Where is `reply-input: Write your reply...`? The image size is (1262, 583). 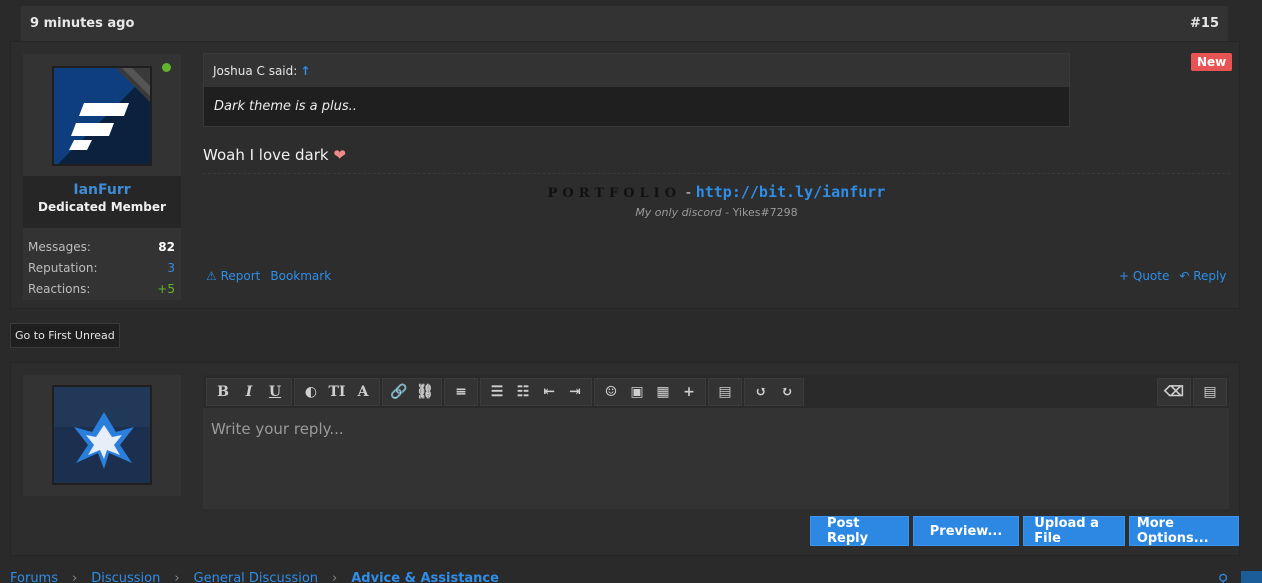
reply-input: Write your reply... is located at coordinates (716, 458).